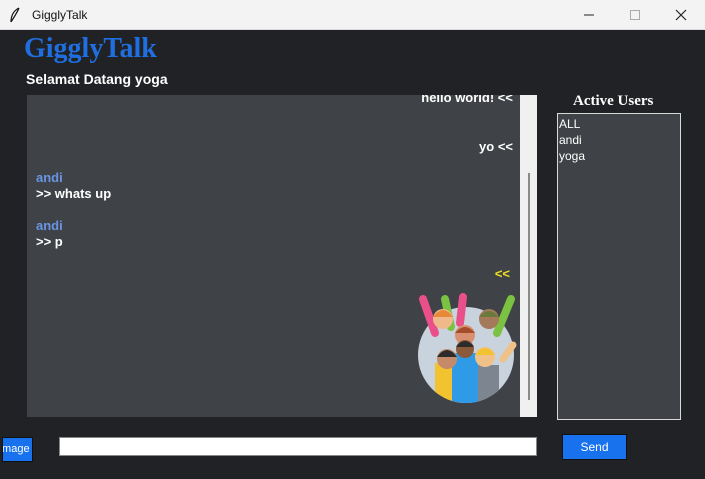 Image resolution: width=705 pixels, height=479 pixels. Describe the element at coordinates (15, 15) in the screenshot. I see `feather-icon` at that location.